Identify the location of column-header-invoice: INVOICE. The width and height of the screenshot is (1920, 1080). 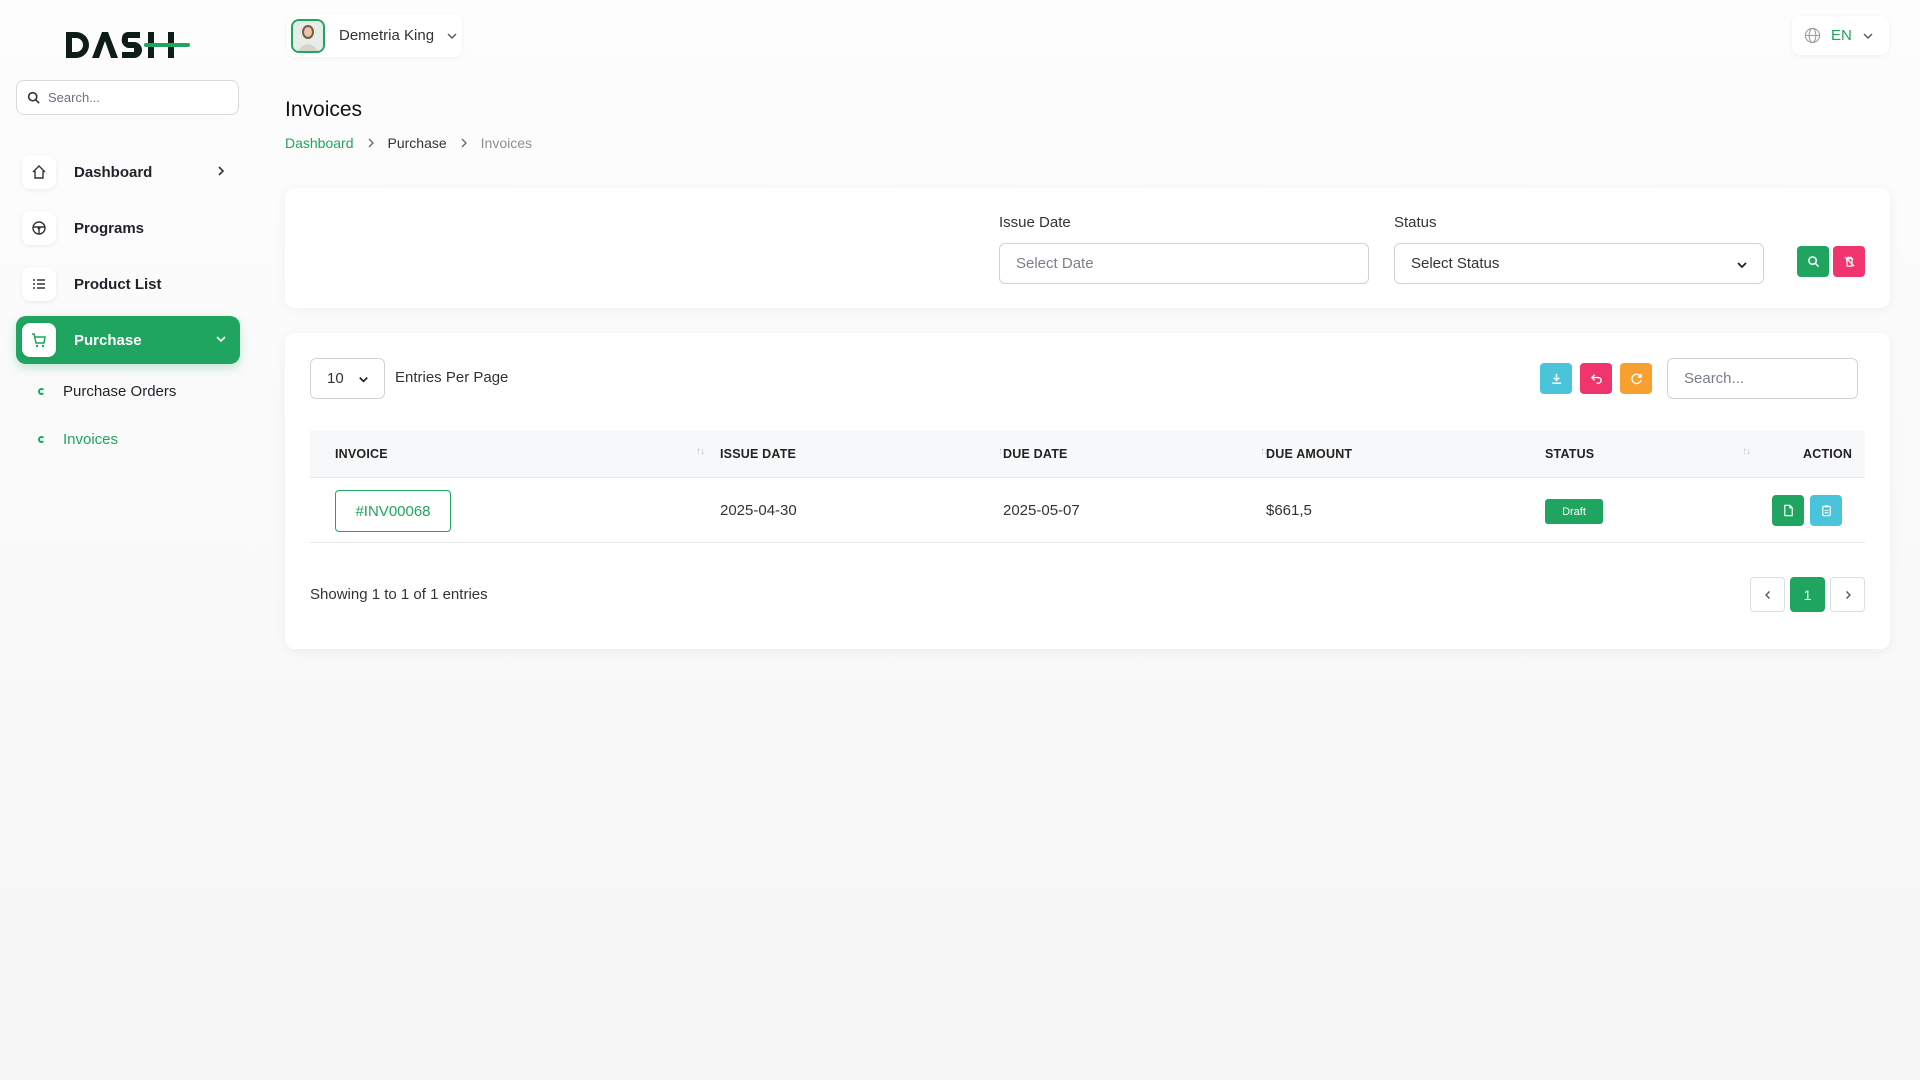
(361, 454).